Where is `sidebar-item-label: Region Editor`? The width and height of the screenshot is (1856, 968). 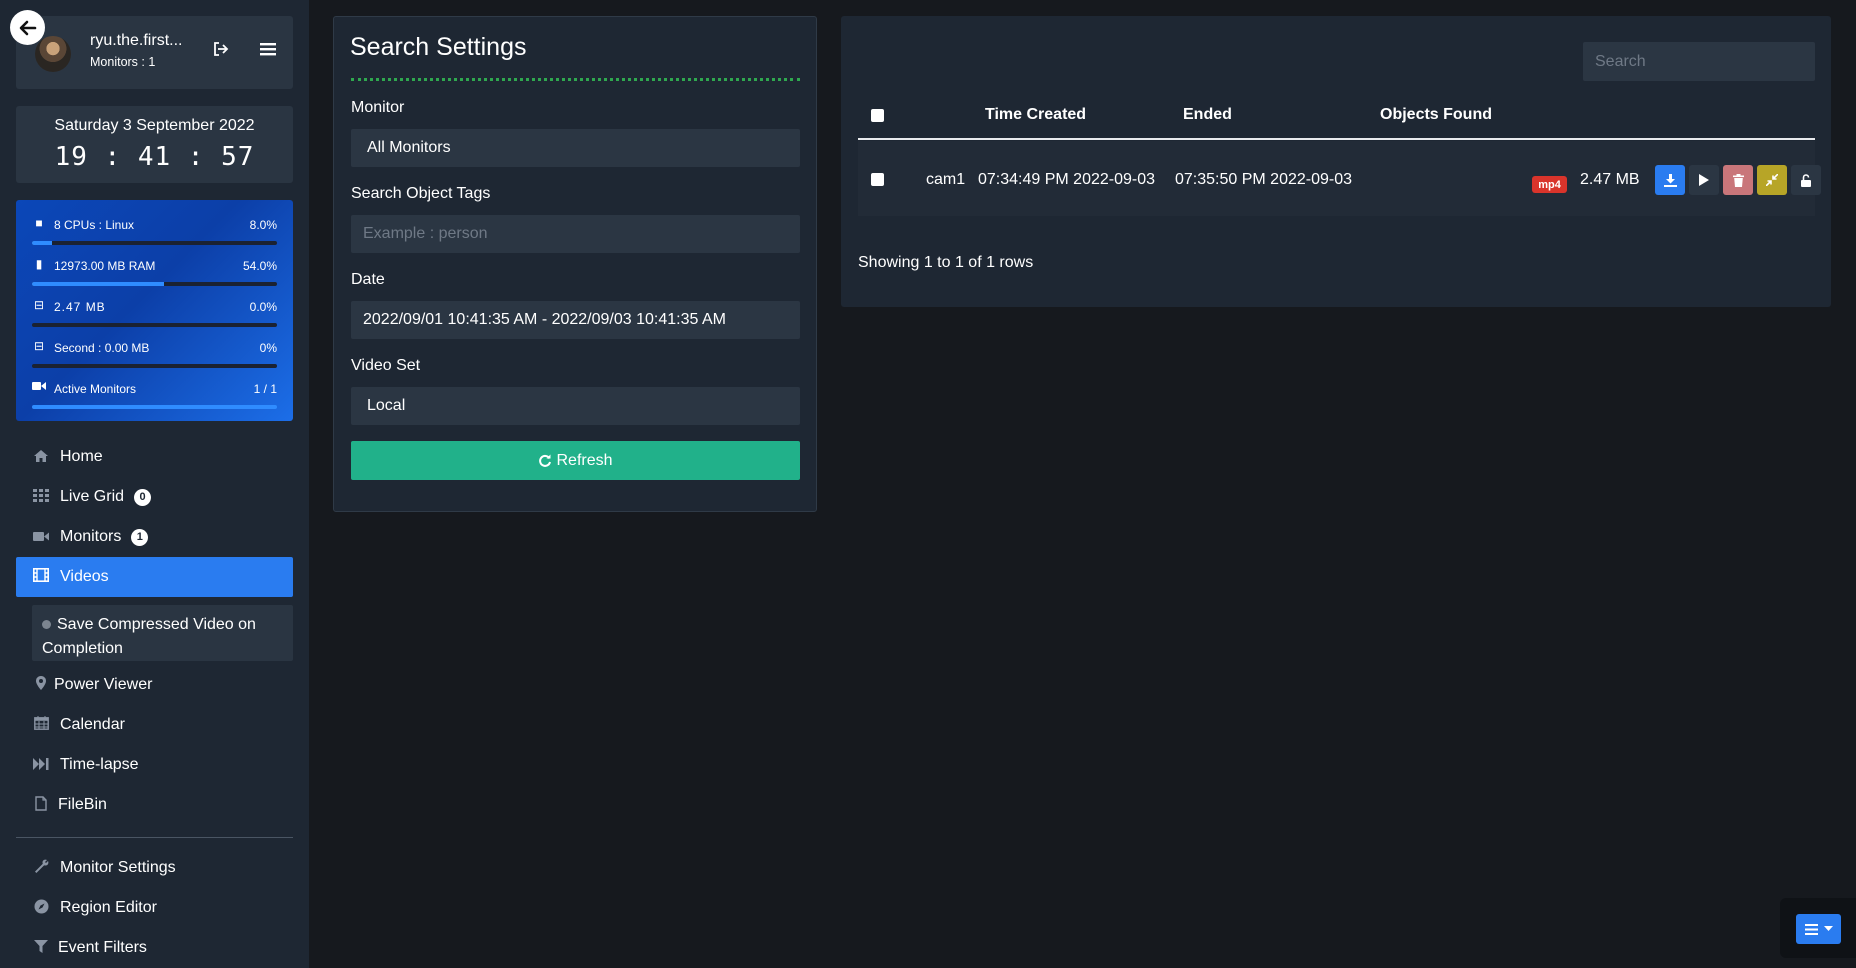
sidebar-item-label: Region Editor is located at coordinates (108, 907).